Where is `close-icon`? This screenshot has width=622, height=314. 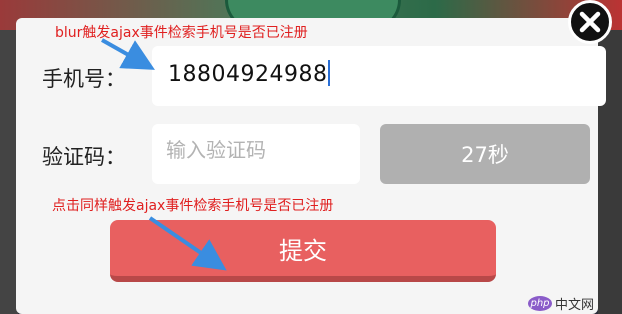 close-icon is located at coordinates (590, 22).